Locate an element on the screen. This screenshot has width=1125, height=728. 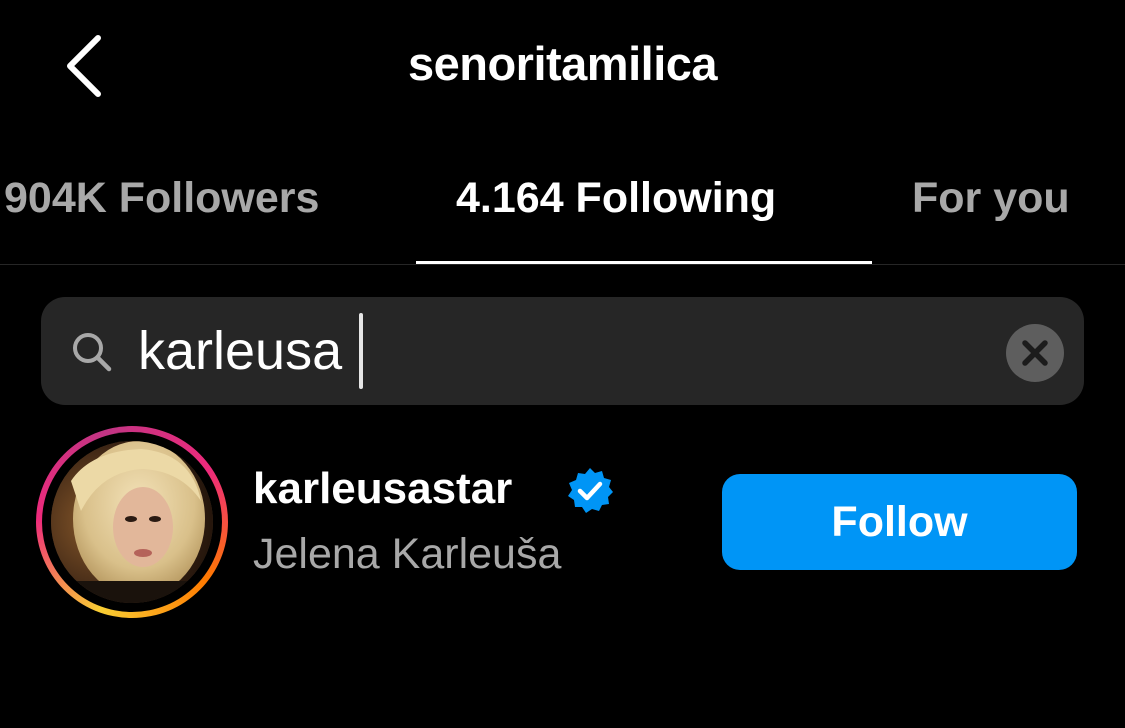
tab-for-you: For you is located at coordinates (991, 198).